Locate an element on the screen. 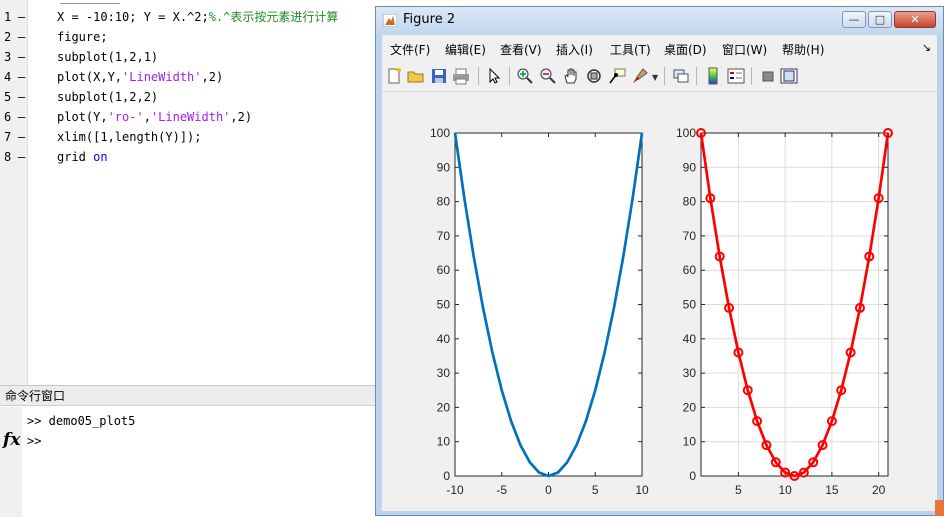 The width and height of the screenshot is (944, 517). menu-edit: 编辑(E) is located at coordinates (465, 49).